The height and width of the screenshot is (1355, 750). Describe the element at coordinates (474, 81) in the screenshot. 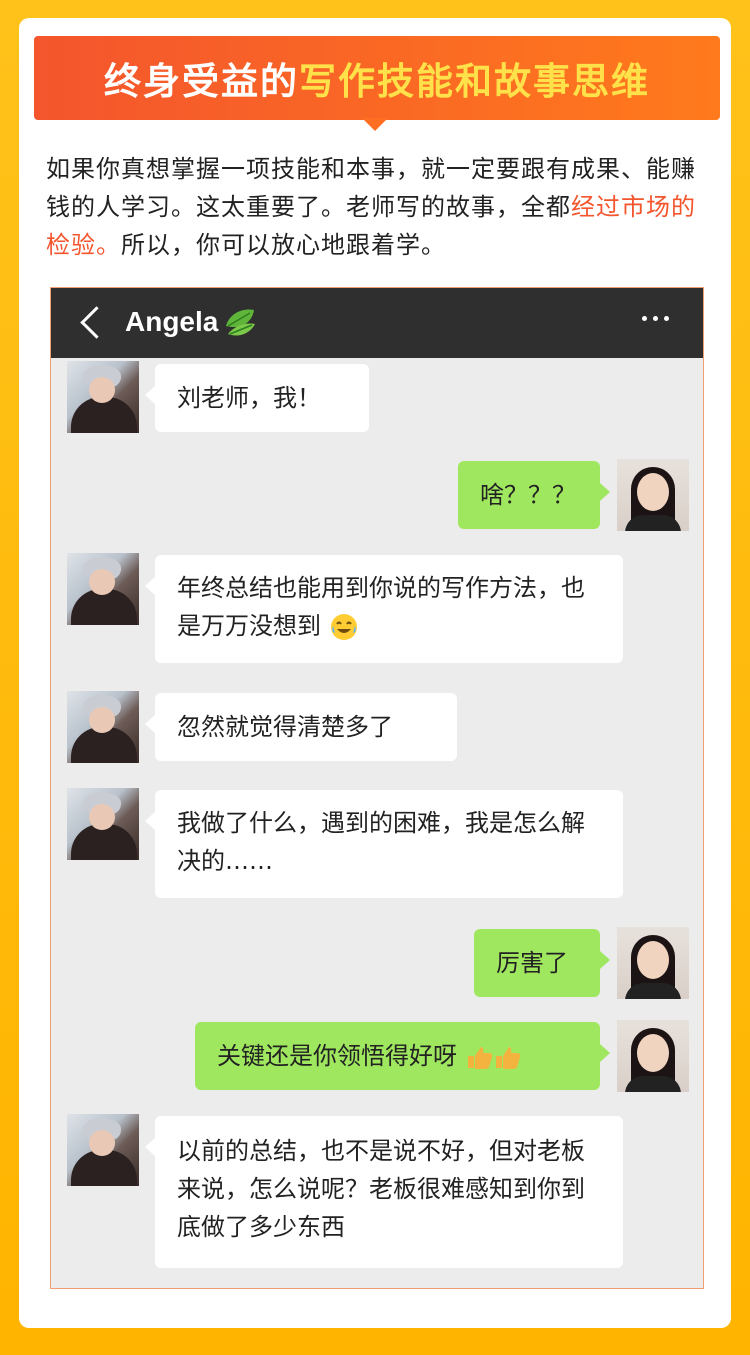

I see `headline-part2: 写作技能和故事思维` at that location.